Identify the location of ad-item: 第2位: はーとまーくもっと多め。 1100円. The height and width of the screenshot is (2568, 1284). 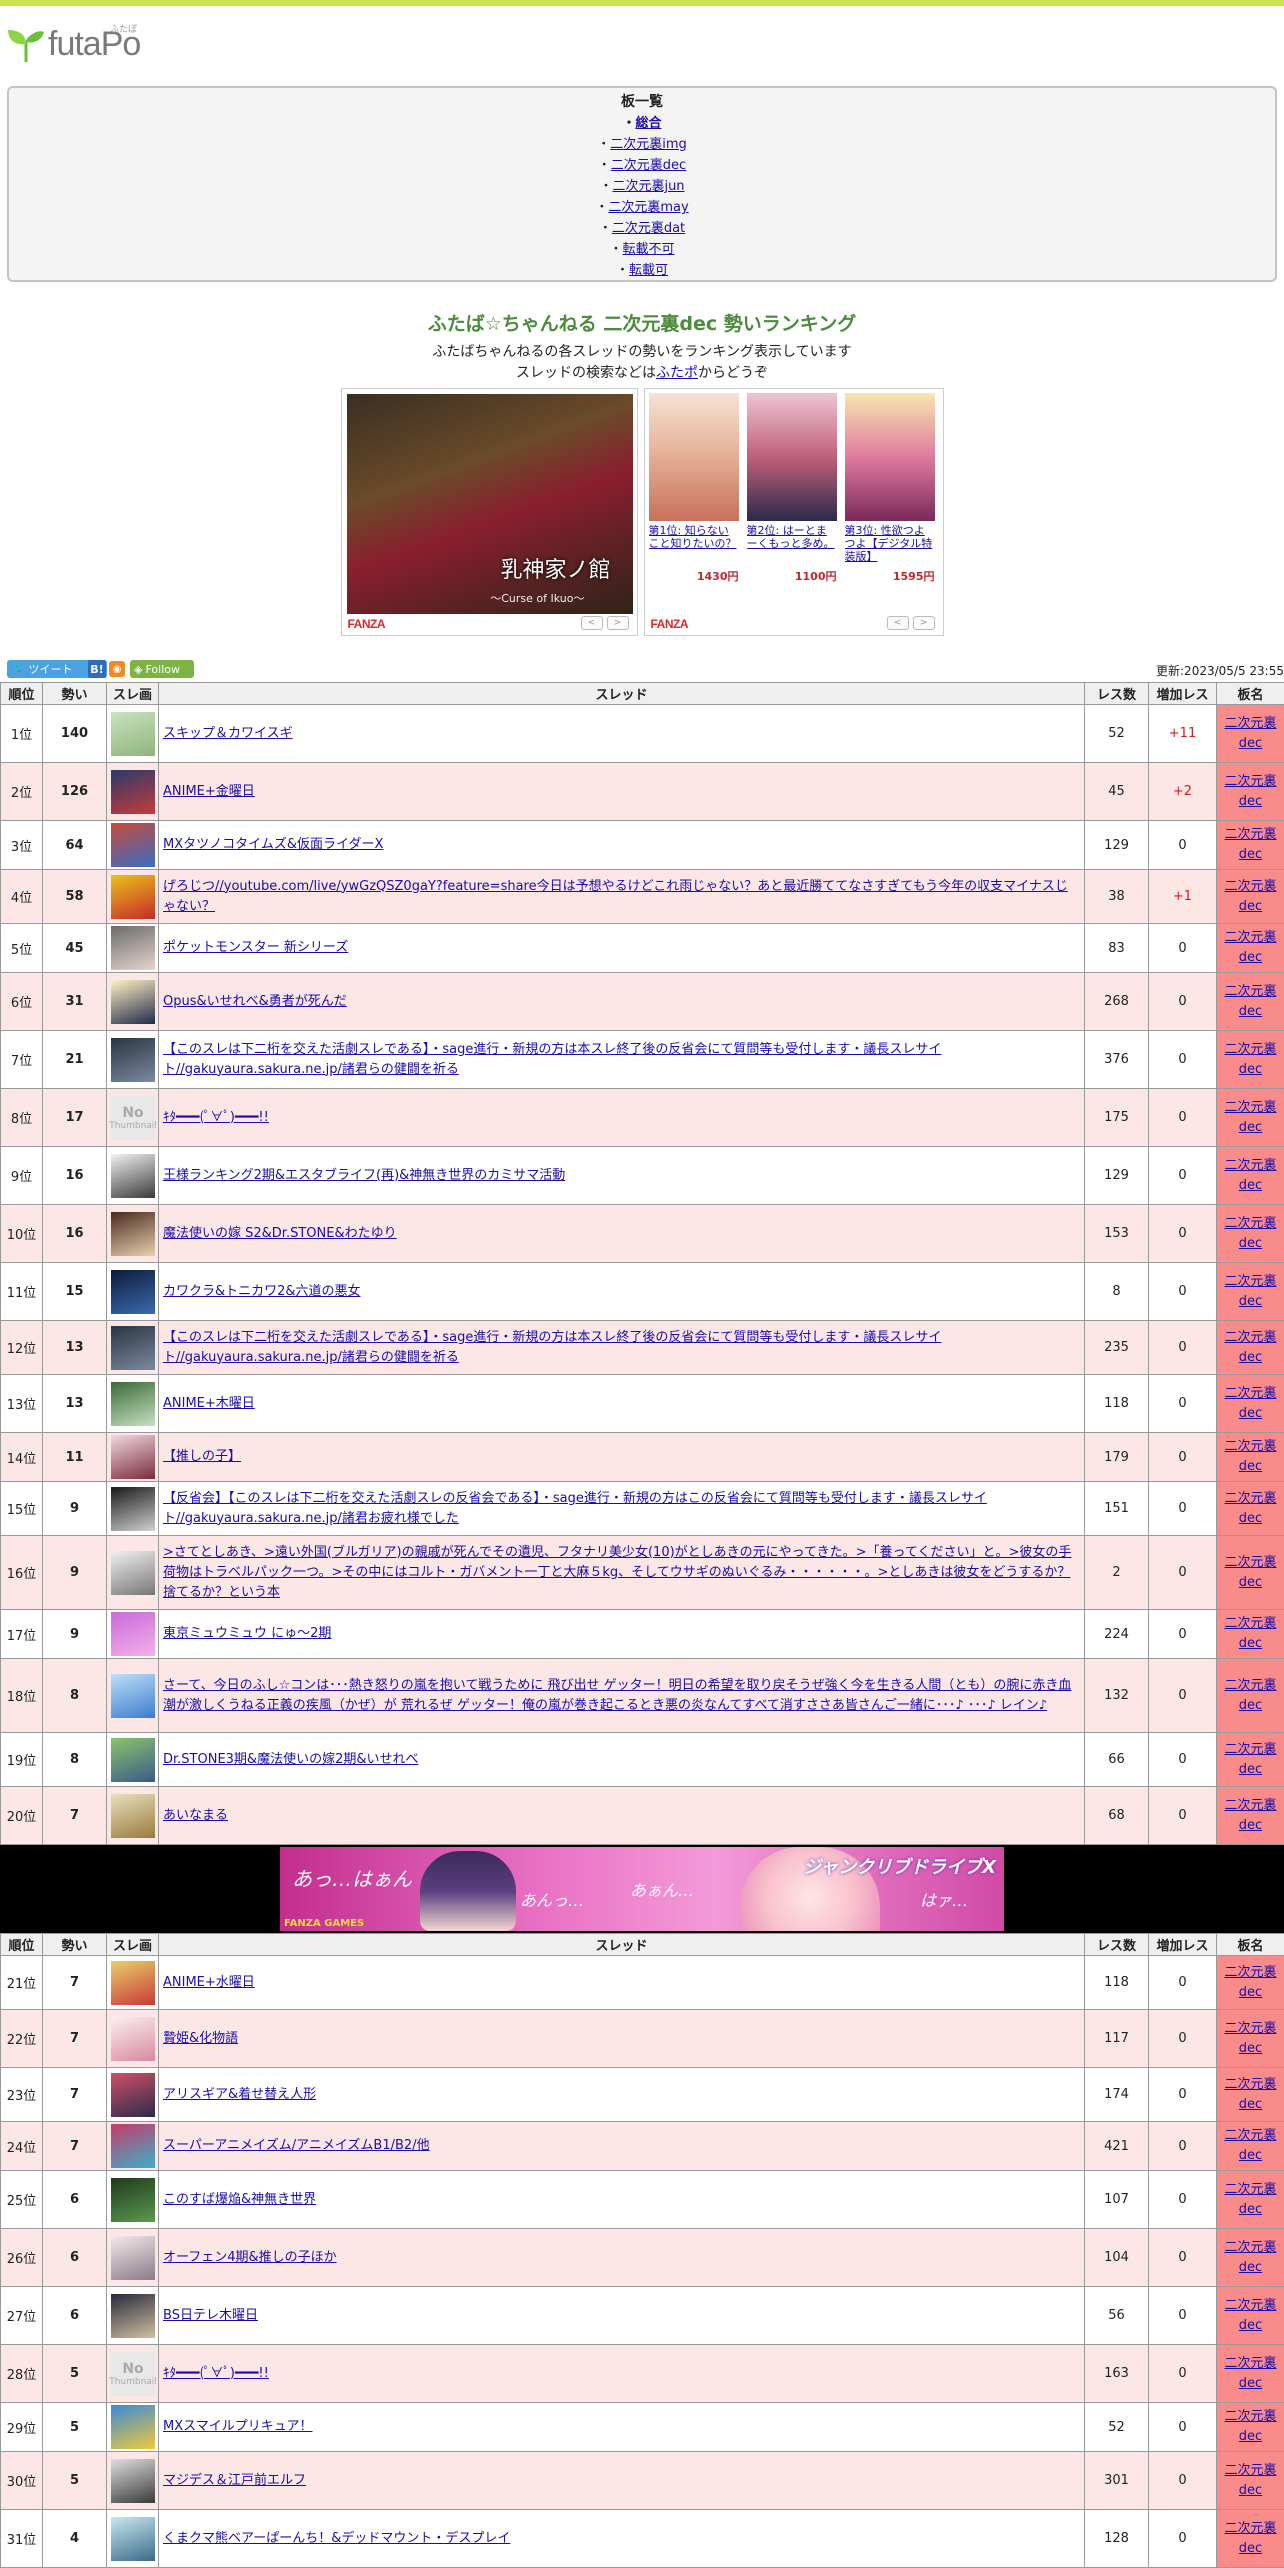
(791, 488).